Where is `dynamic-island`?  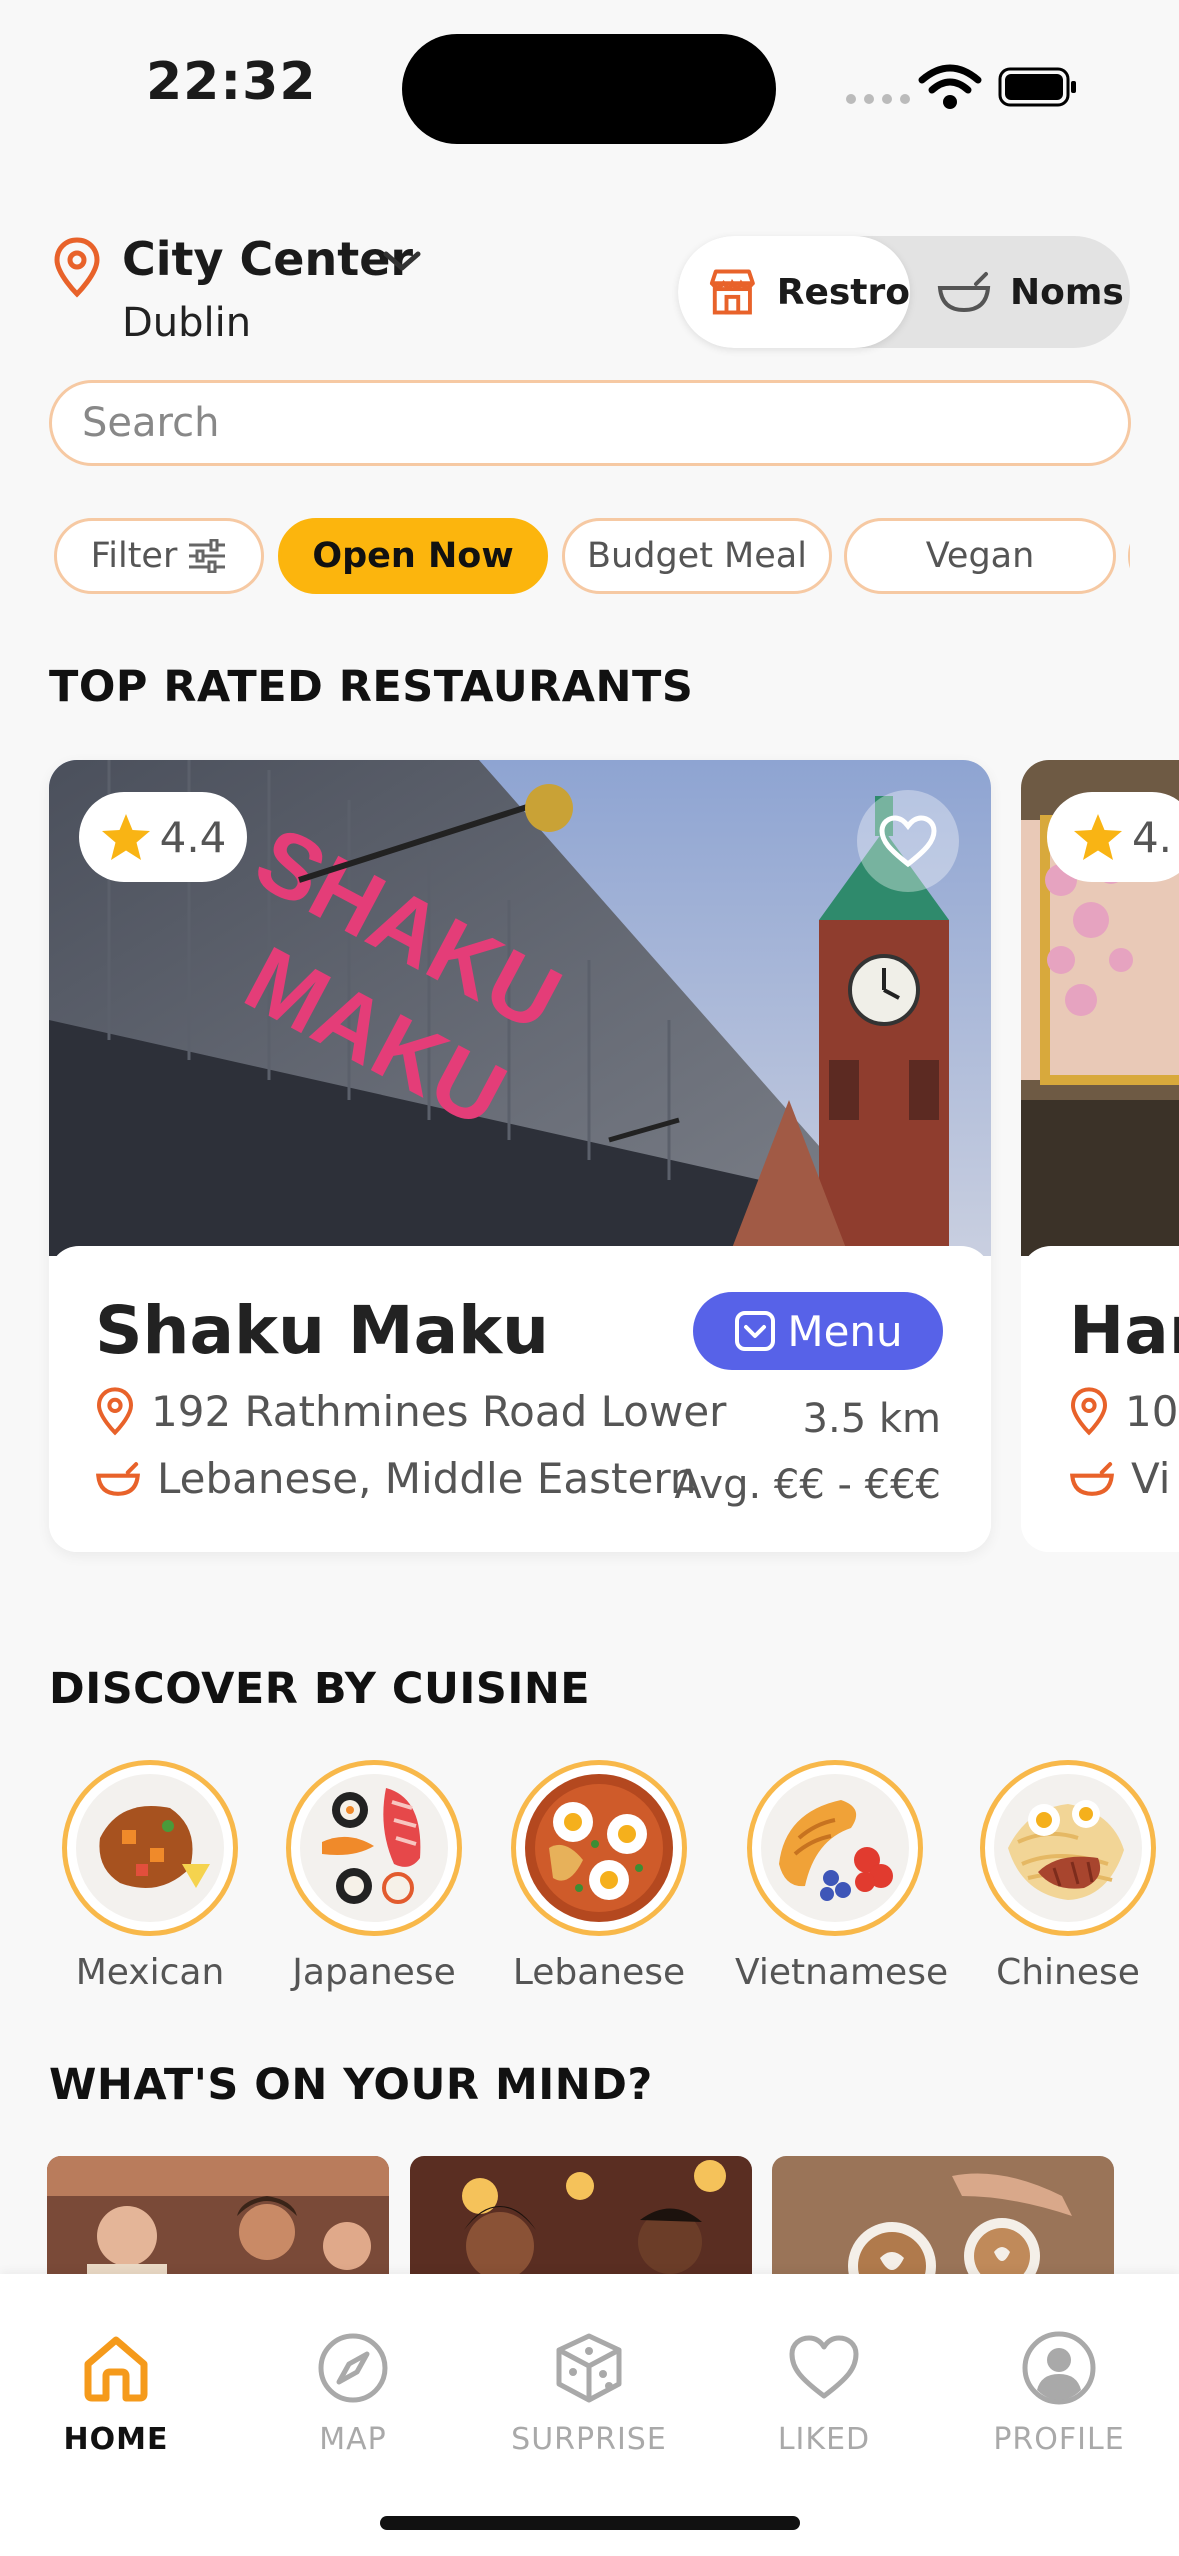
dynamic-island is located at coordinates (589, 89).